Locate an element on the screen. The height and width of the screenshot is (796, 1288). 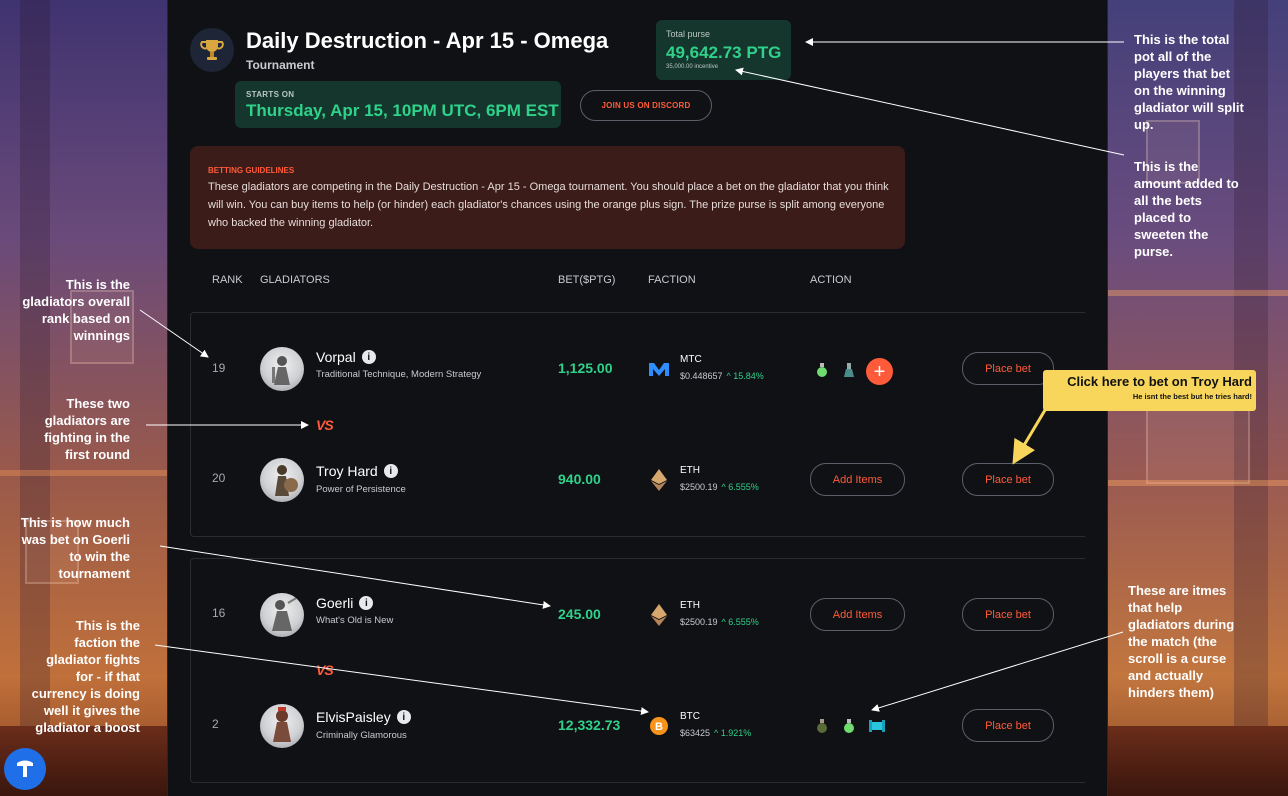
rank-value: 16 is located at coordinates (219, 613).